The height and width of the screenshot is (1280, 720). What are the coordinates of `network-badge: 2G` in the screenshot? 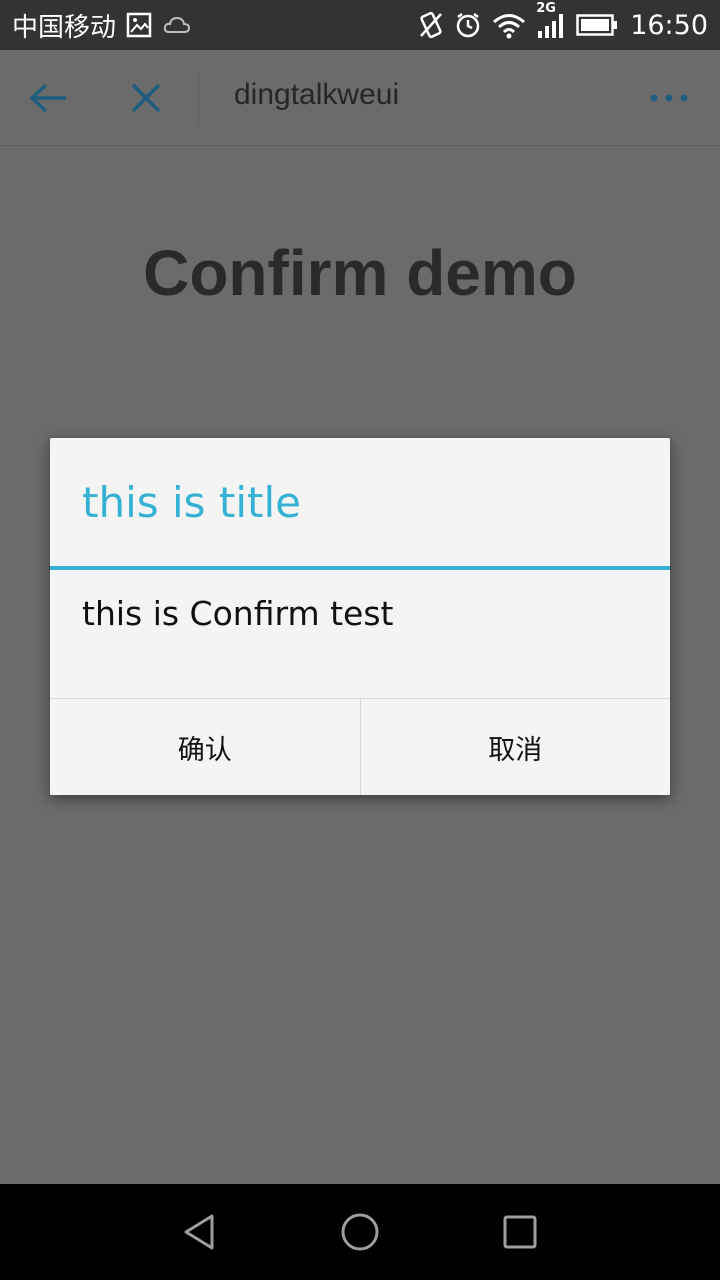 It's located at (546, 8).